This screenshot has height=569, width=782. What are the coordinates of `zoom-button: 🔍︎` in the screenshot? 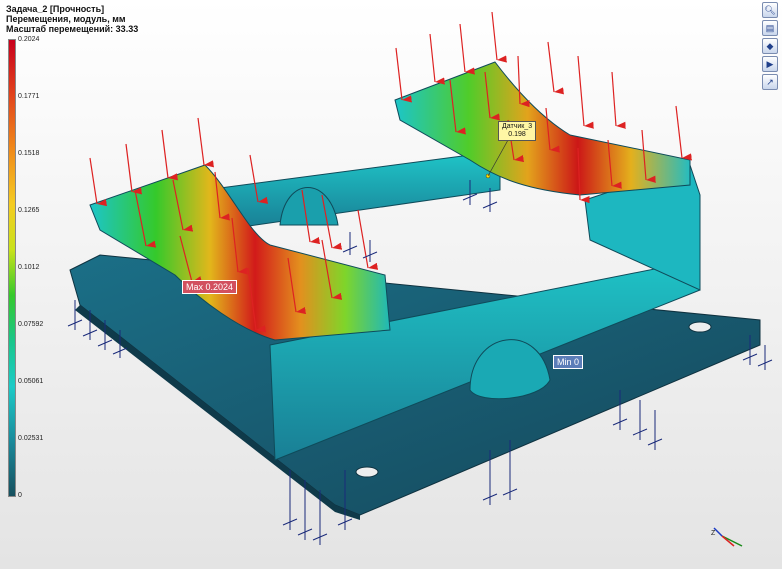 It's located at (770, 10).